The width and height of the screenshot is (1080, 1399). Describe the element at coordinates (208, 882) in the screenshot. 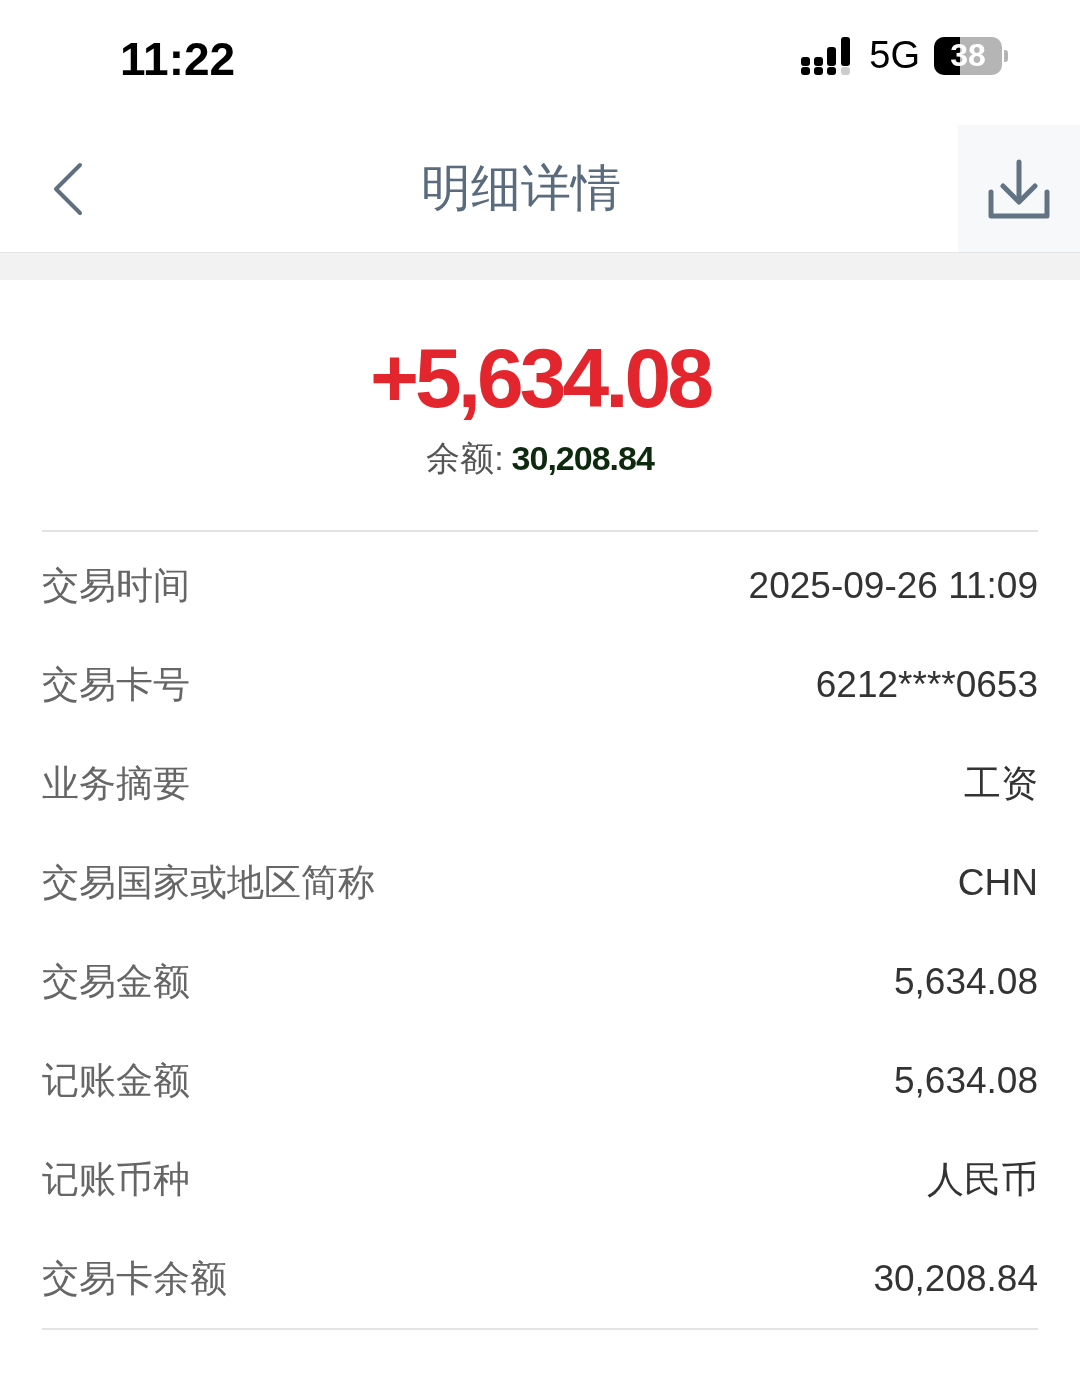

I see `field-label: 交易国家或地区简称` at that location.